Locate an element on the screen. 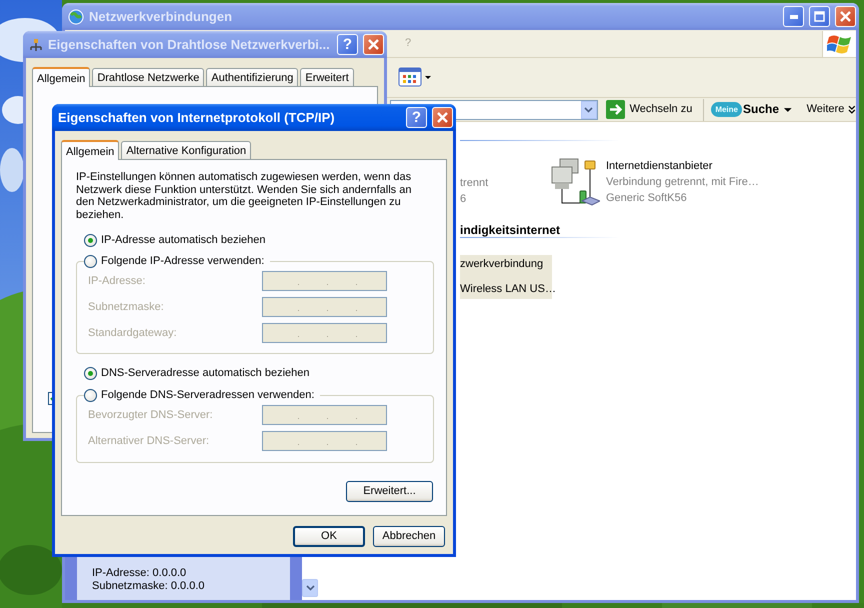  radio-label: DNS-Serveradresse automatisch beziehen is located at coordinates (205, 373).